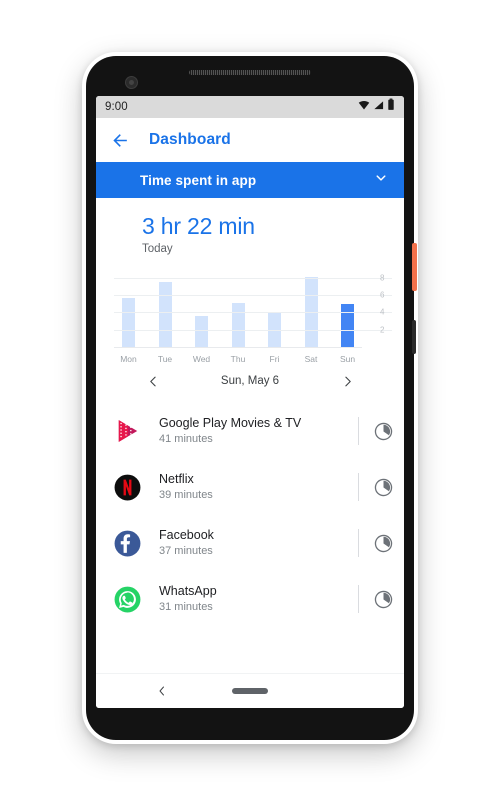 This screenshot has width=500, height=790. What do you see at coordinates (198, 180) in the screenshot?
I see `section-header-label: Time spent in app` at bounding box center [198, 180].